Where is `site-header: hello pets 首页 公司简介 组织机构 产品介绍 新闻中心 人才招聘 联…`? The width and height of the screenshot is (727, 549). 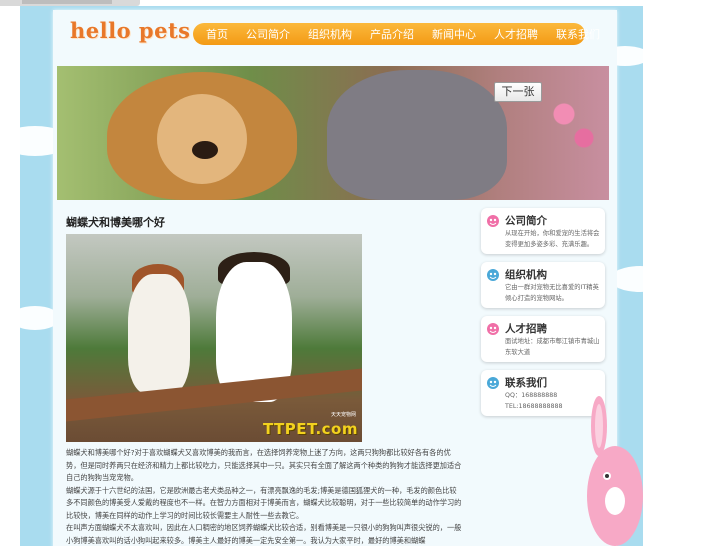 site-header: hello pets 首页 公司简介 组织机构 产品介绍 新闻中心 人才招聘 联… is located at coordinates (335, 36).